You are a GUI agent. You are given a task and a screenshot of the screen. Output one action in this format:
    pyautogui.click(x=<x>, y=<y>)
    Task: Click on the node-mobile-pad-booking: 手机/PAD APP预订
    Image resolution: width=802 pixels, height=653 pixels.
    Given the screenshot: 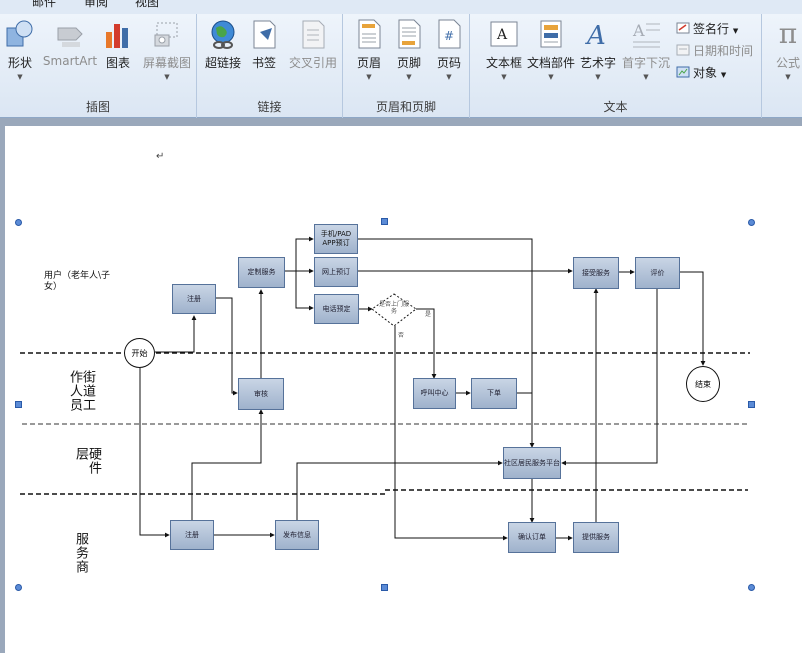 What is the action you would take?
    pyautogui.click(x=336, y=239)
    